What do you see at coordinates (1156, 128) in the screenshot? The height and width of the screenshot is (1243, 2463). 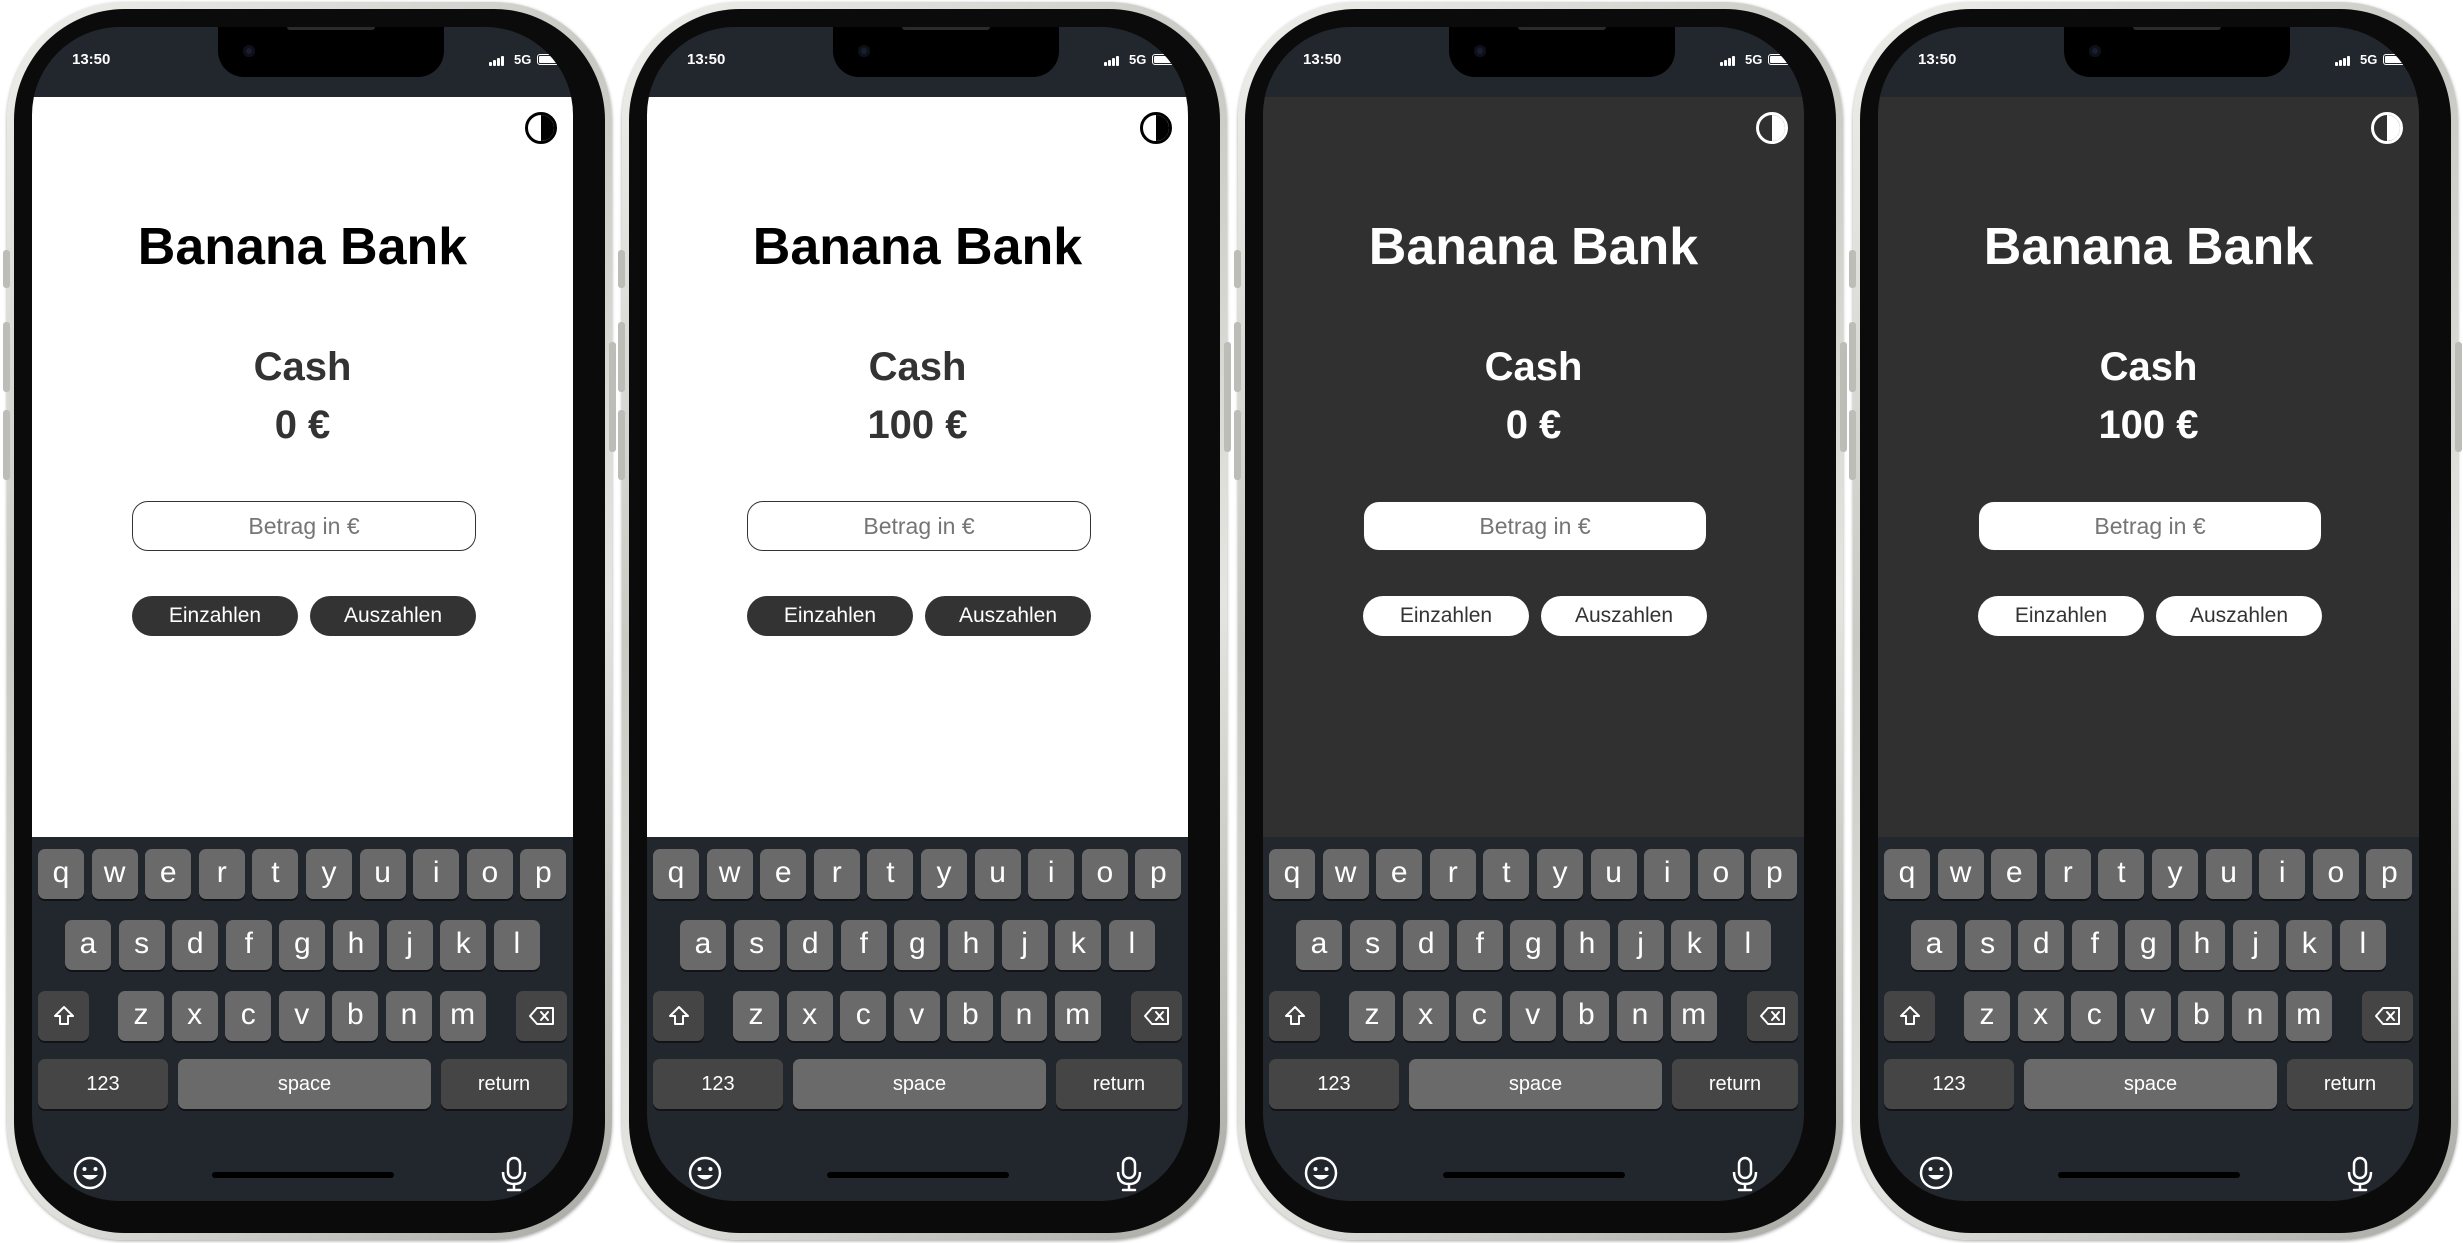 I see `theme-toggle-button` at bounding box center [1156, 128].